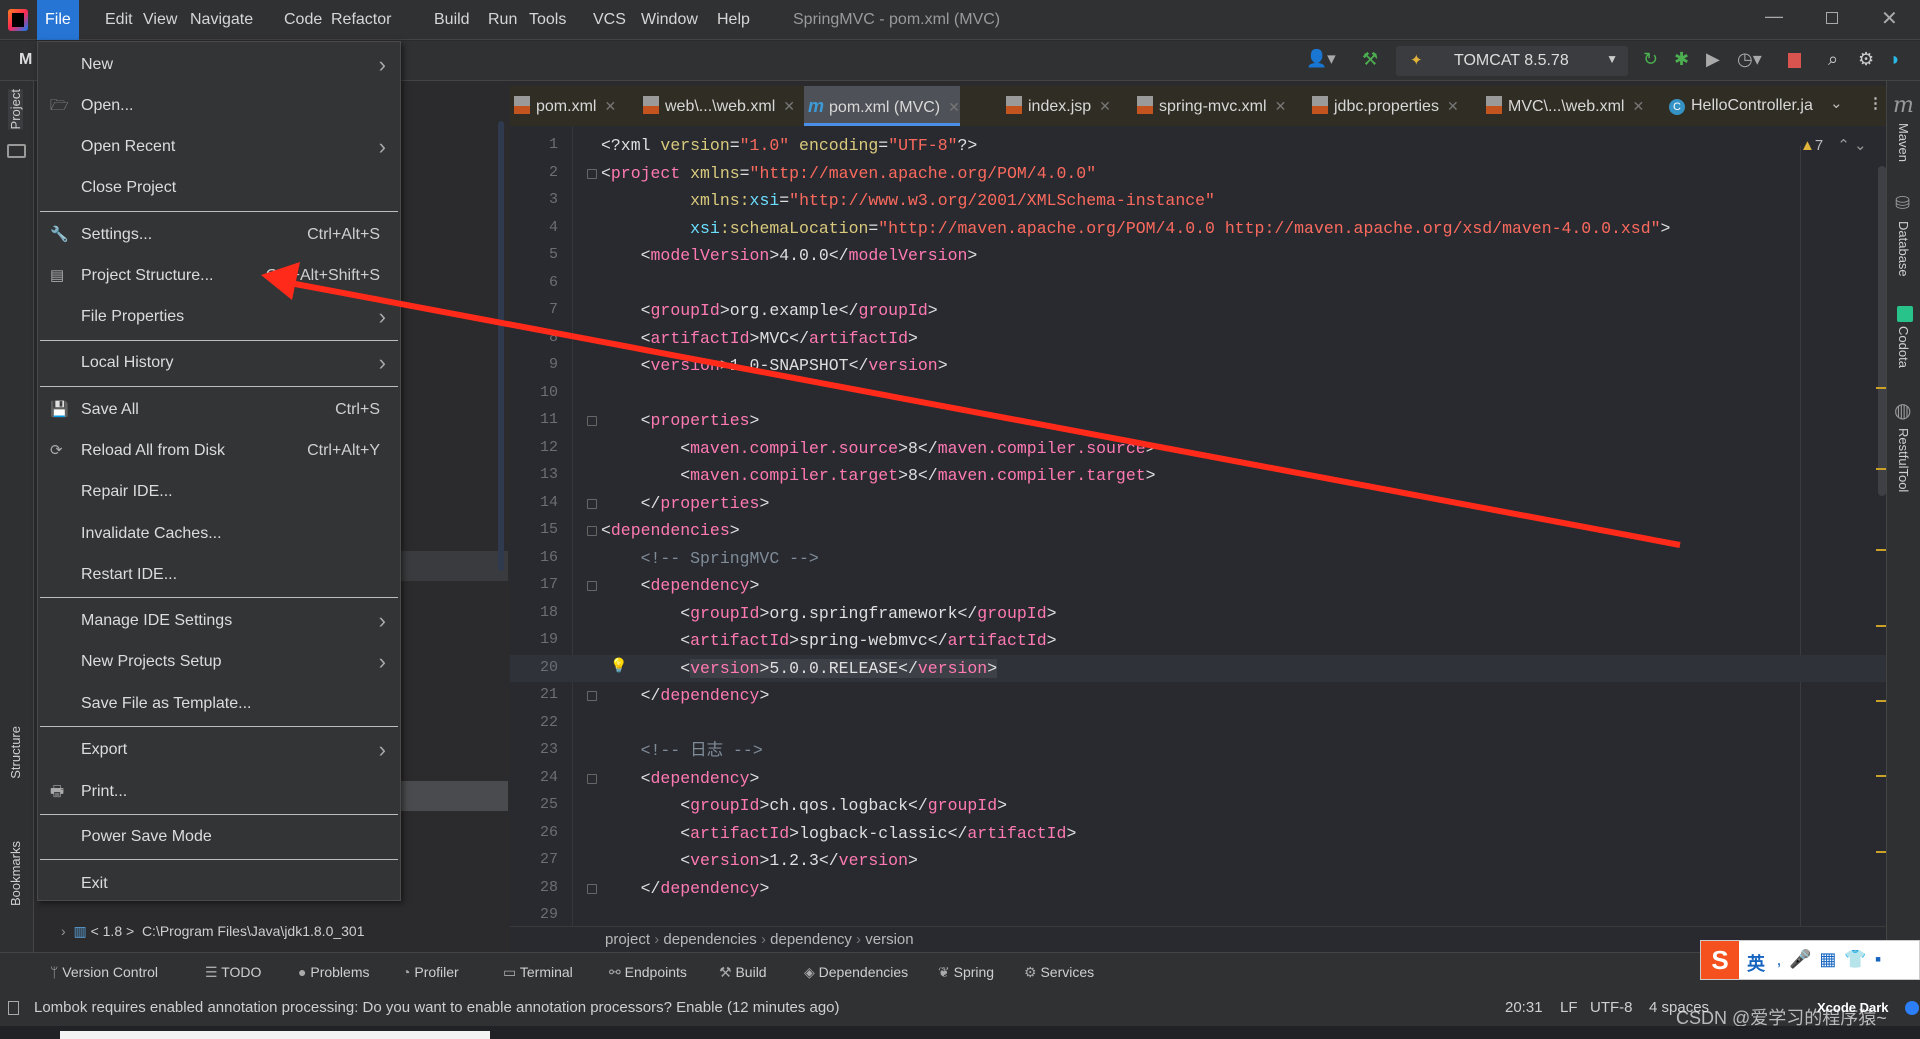  I want to click on codota-tool-button: Codota, so click(1903, 347).